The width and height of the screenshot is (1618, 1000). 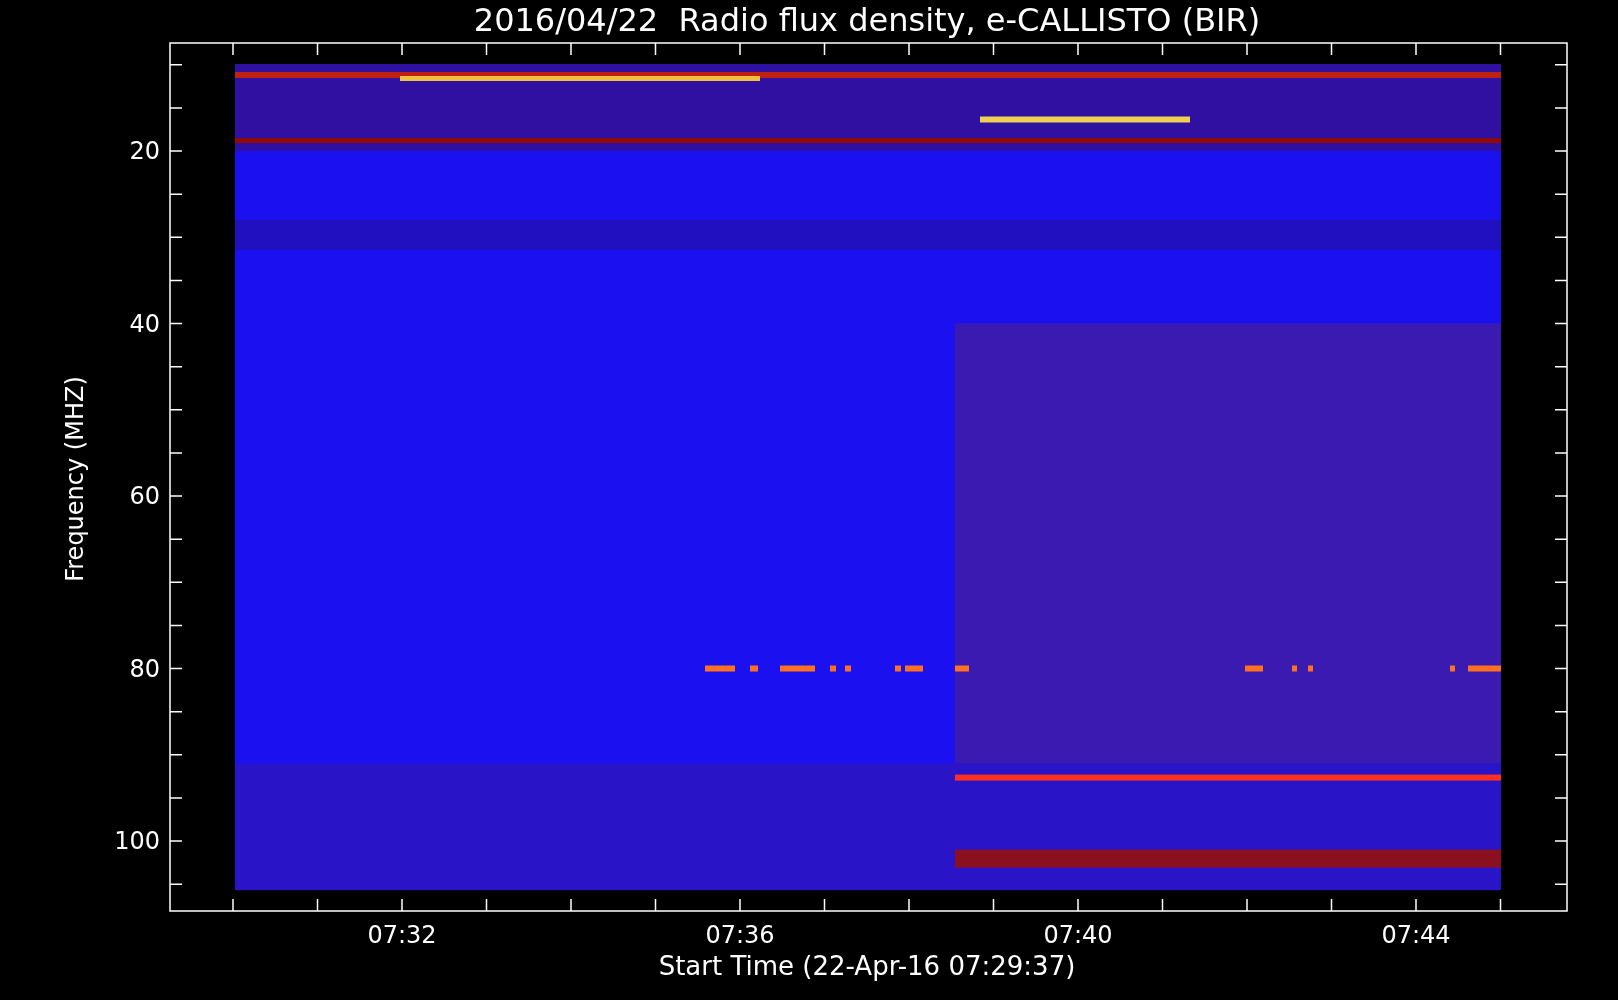 I want to click on axis-title: Frequency (MHZ), so click(x=75, y=479).